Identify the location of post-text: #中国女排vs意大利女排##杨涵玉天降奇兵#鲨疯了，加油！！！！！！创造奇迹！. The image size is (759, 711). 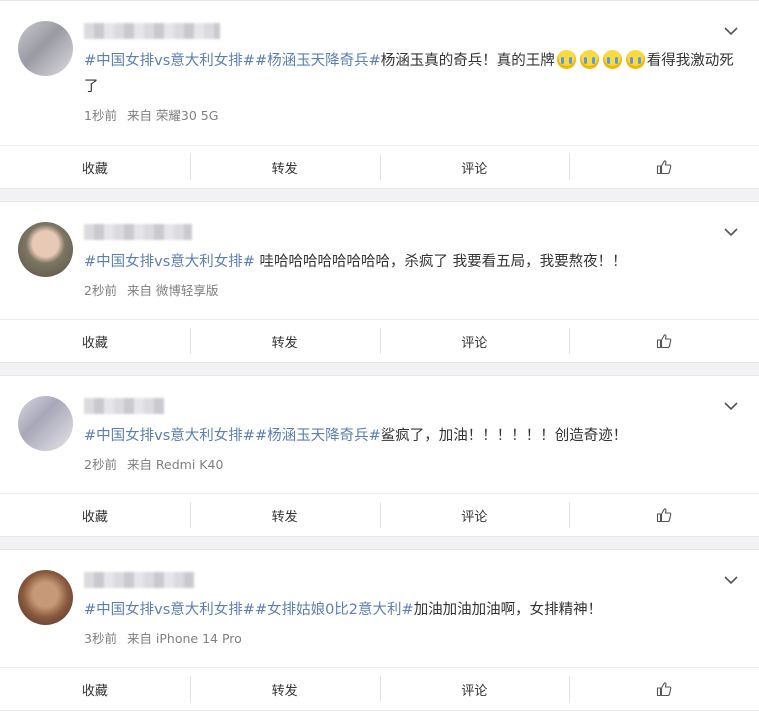
(409, 436).